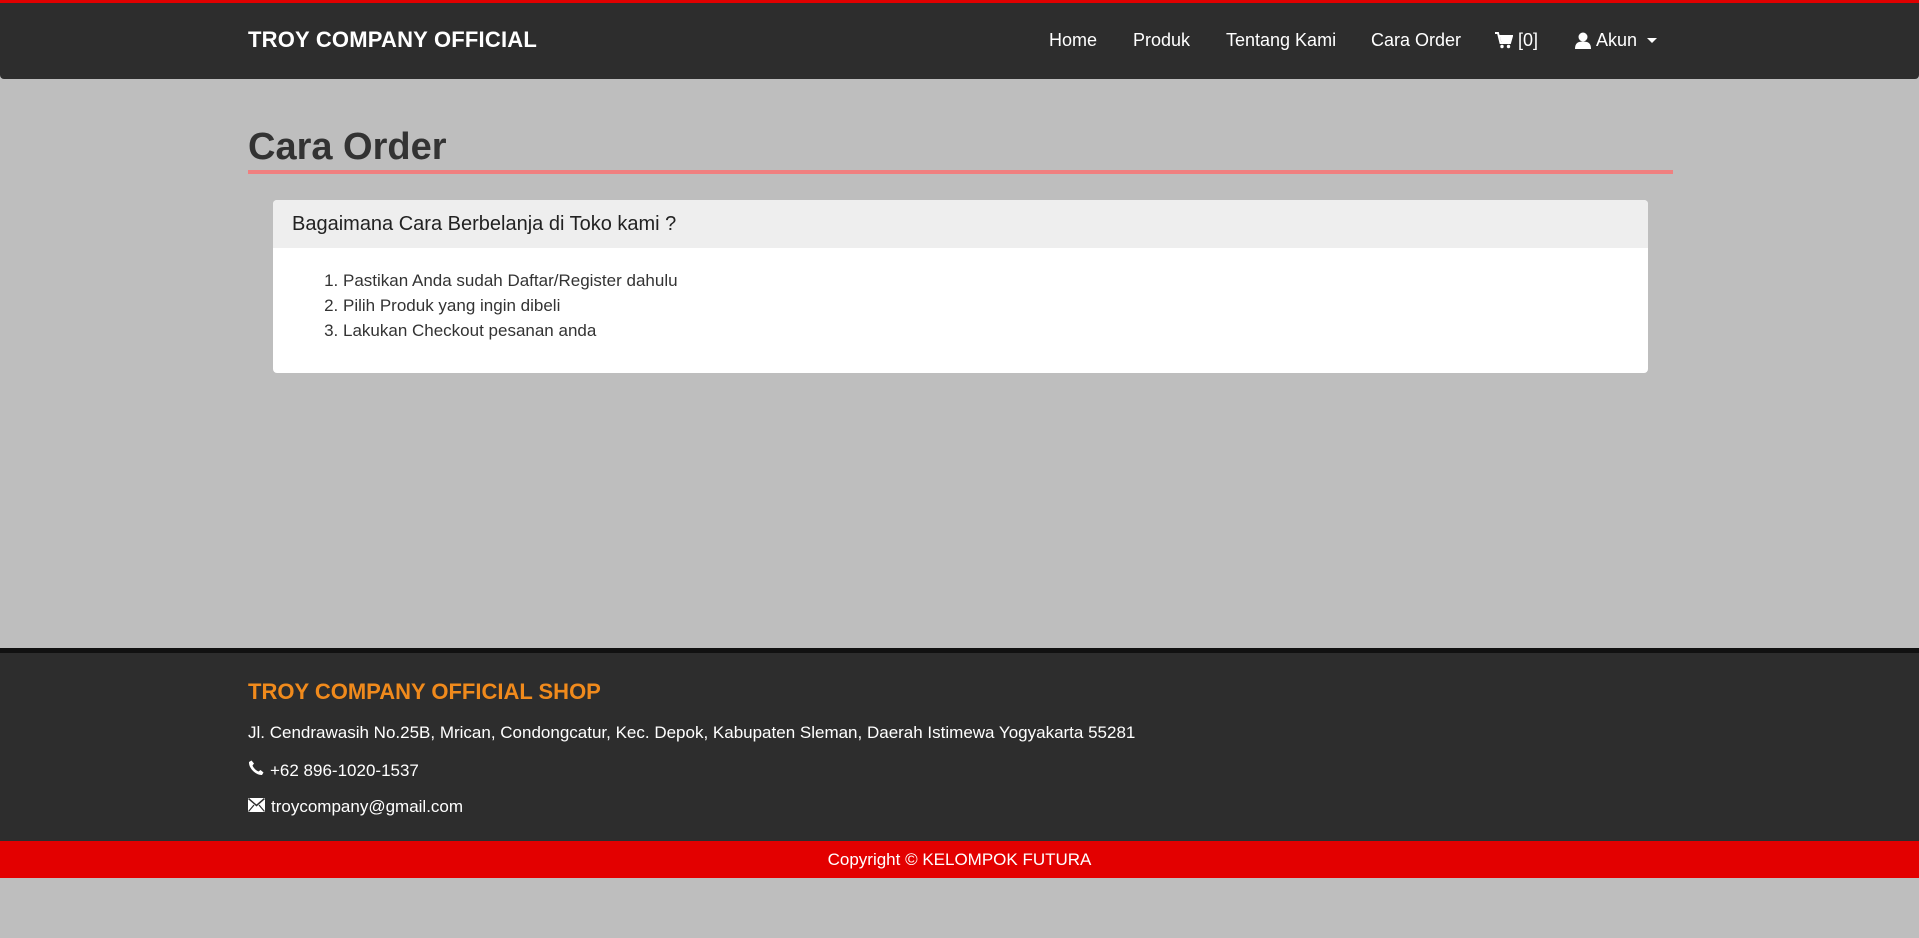 Image resolution: width=1919 pixels, height=938 pixels. I want to click on user-icon, so click(1583, 40).